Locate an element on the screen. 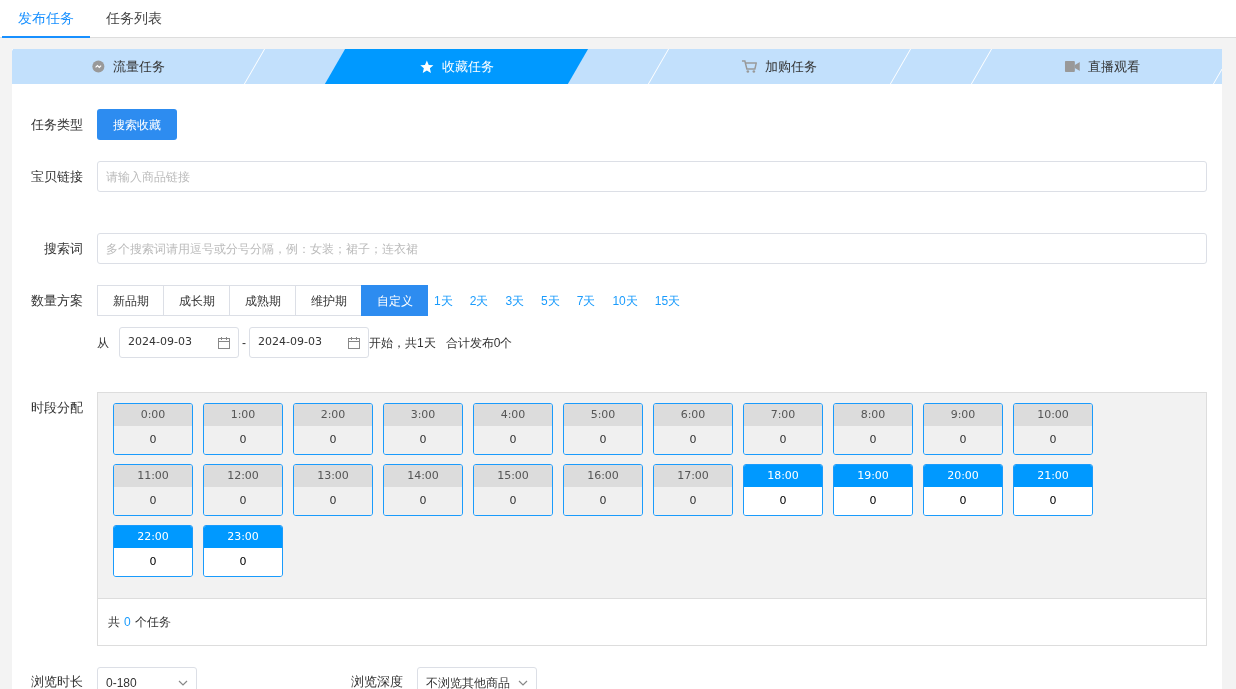 Image resolution: width=1236 pixels, height=689 pixels. slot-time: 5:00 is located at coordinates (603, 414).